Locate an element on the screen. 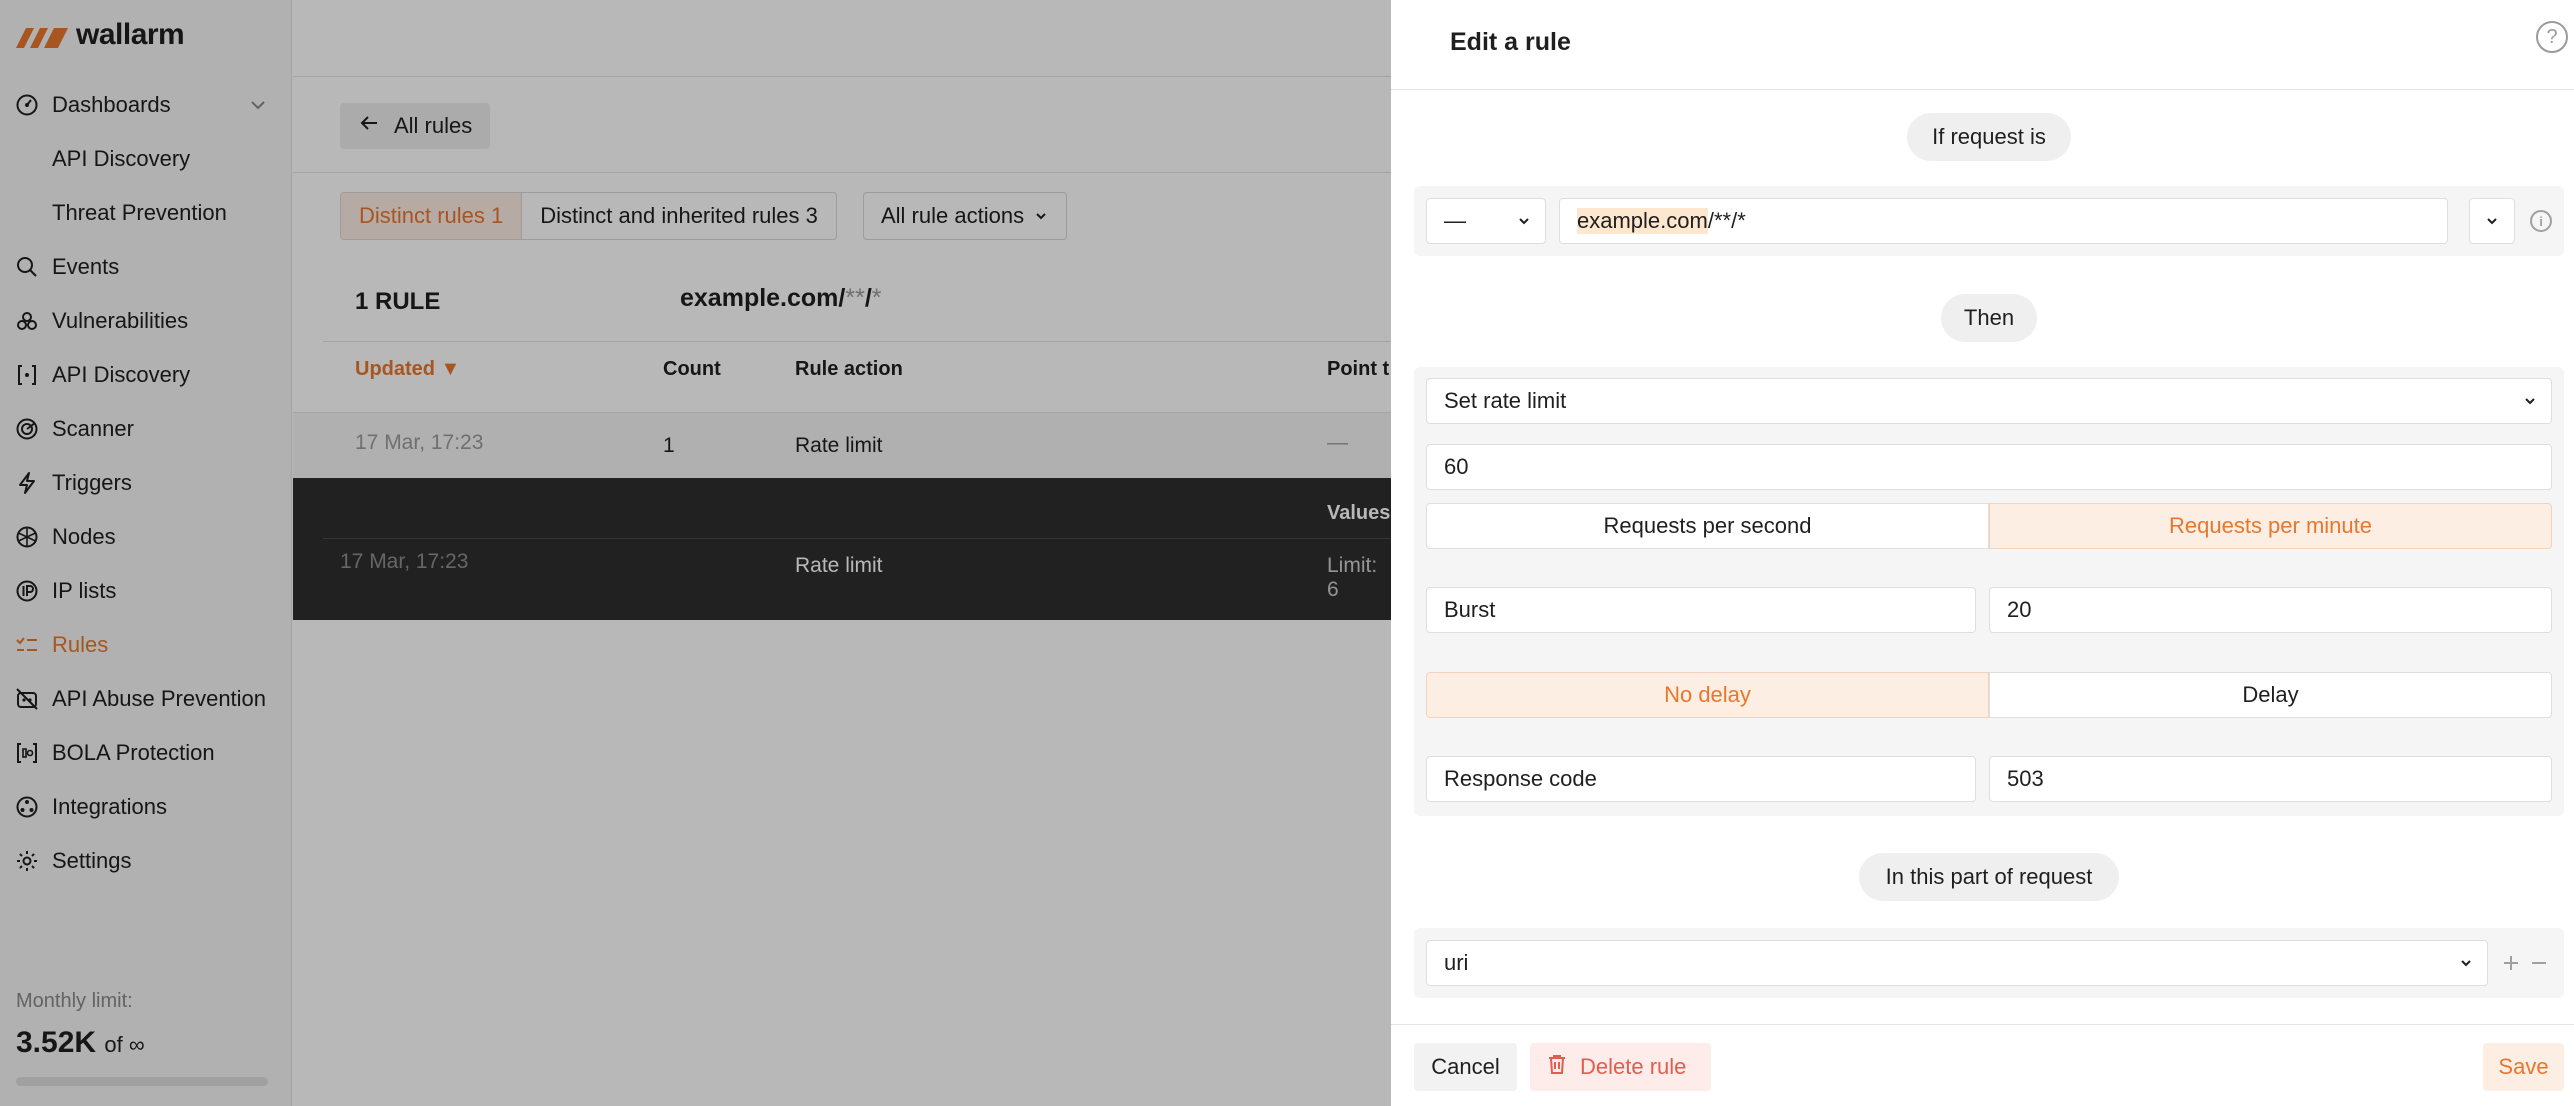  request-part-select: uri is located at coordinates (1957, 963).